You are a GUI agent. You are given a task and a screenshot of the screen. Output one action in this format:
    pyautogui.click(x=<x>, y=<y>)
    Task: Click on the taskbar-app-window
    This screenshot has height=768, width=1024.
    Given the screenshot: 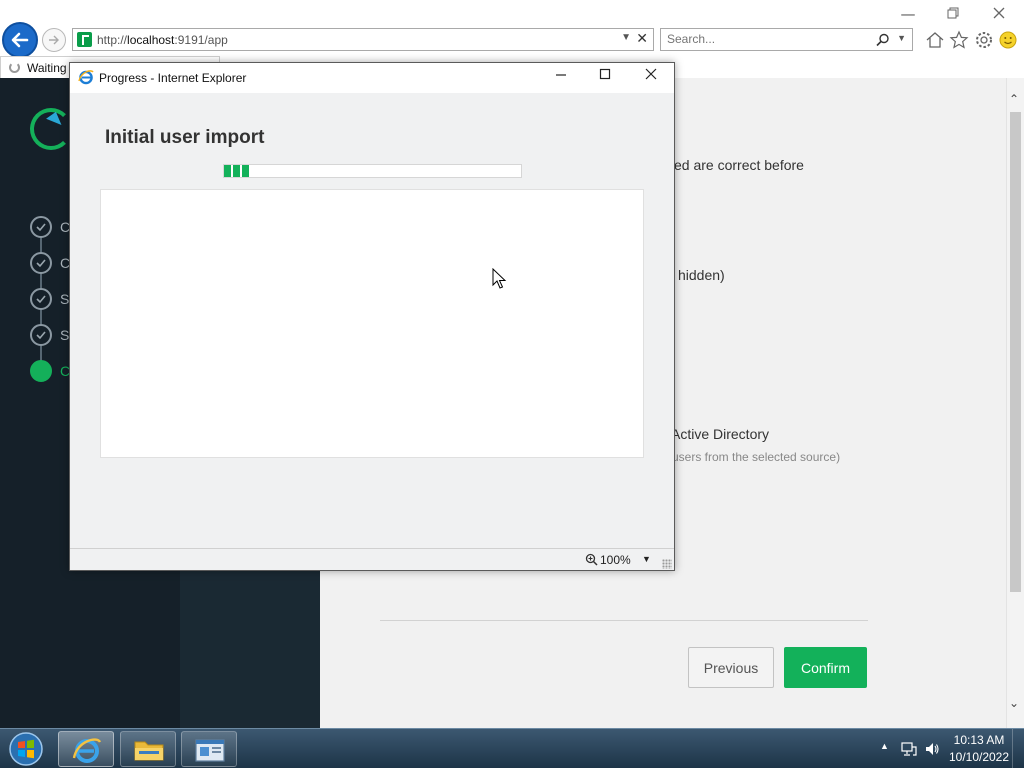 What is the action you would take?
    pyautogui.click(x=209, y=749)
    